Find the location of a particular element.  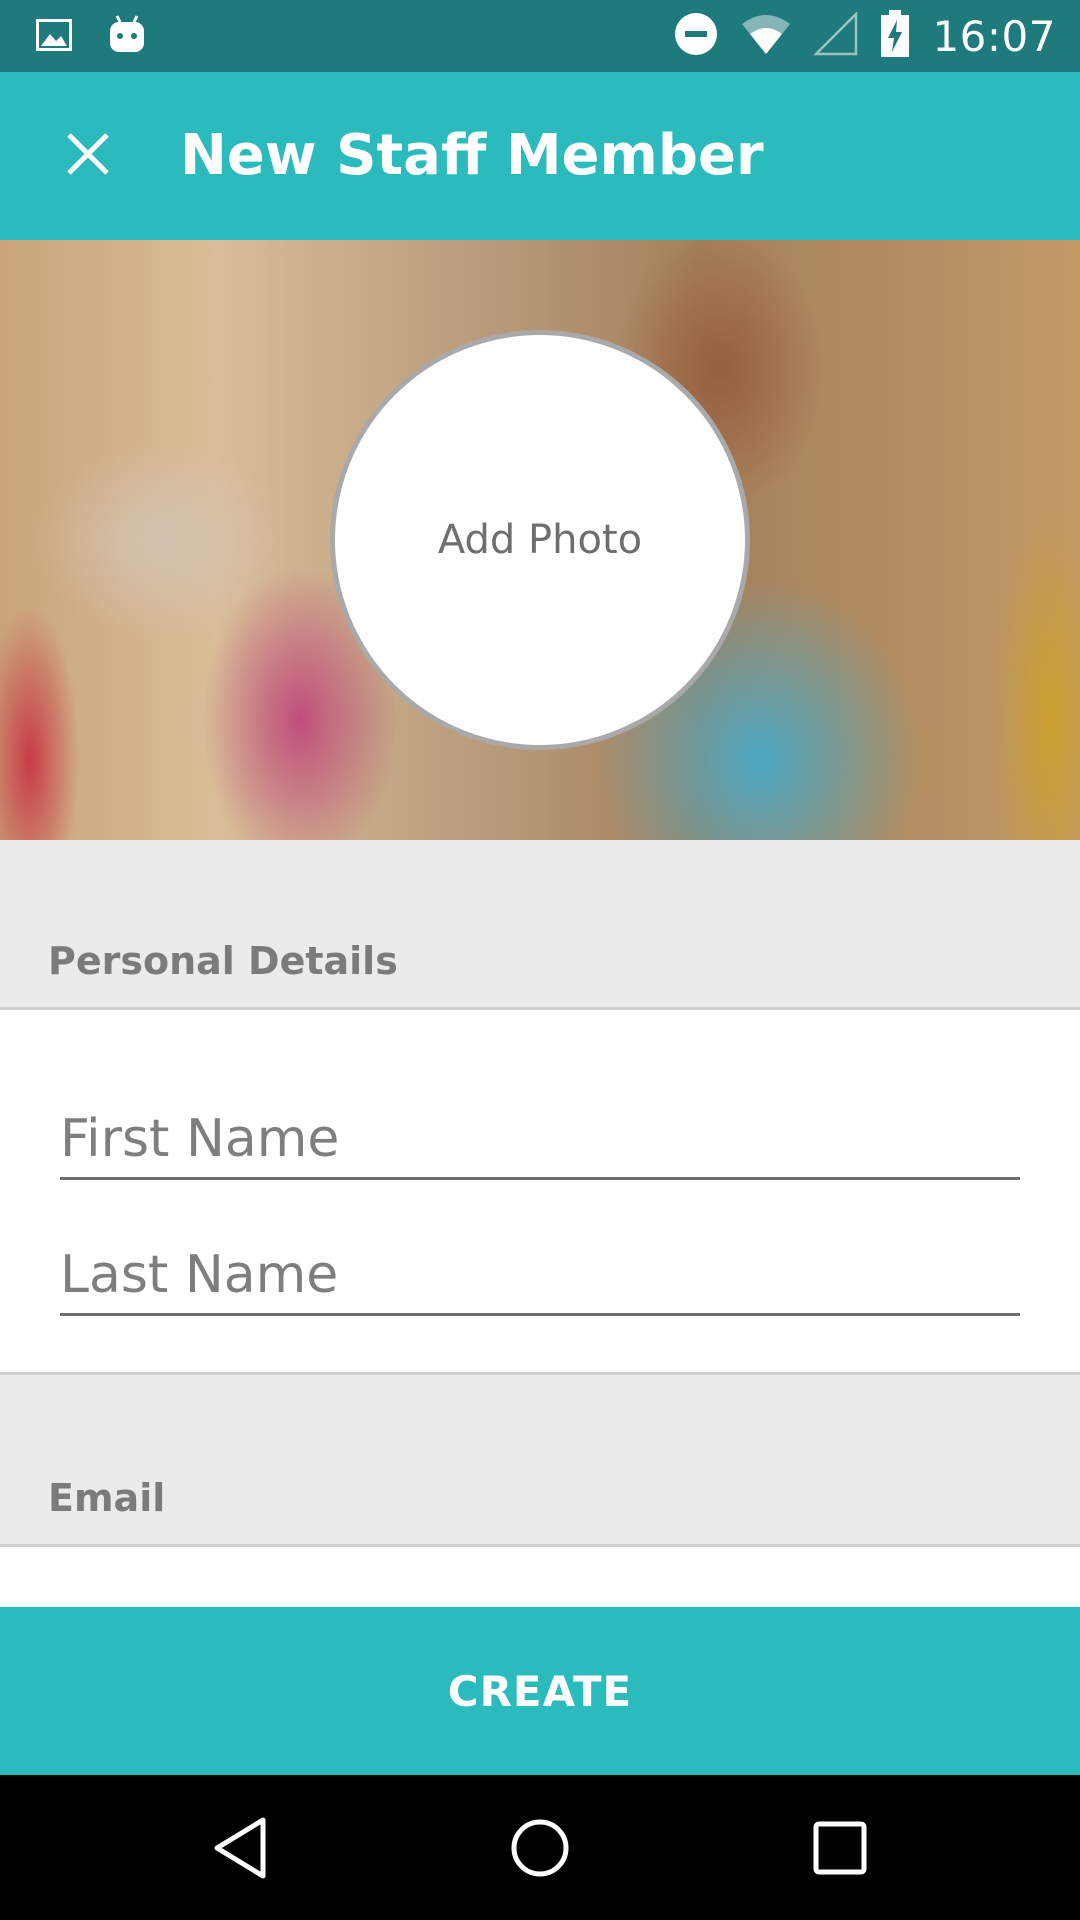

recents-icon is located at coordinates (840, 1850).